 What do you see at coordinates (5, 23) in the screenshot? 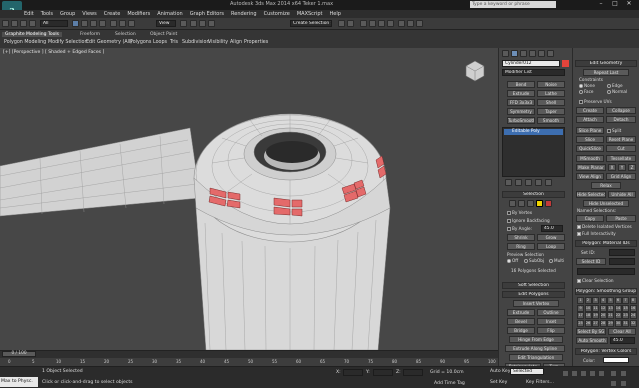
I see `undo-icon` at bounding box center [5, 23].